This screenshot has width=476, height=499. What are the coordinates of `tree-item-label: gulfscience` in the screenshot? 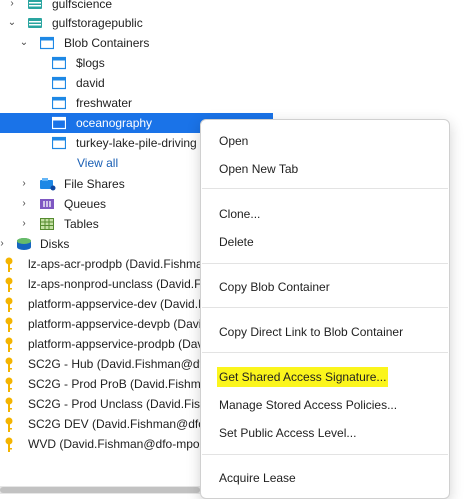 It's located at (82, 5).